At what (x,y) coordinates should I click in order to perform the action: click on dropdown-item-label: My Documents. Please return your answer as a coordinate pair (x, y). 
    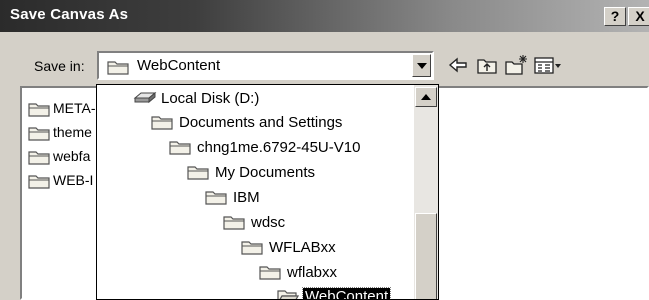
    Looking at the image, I should click on (265, 172).